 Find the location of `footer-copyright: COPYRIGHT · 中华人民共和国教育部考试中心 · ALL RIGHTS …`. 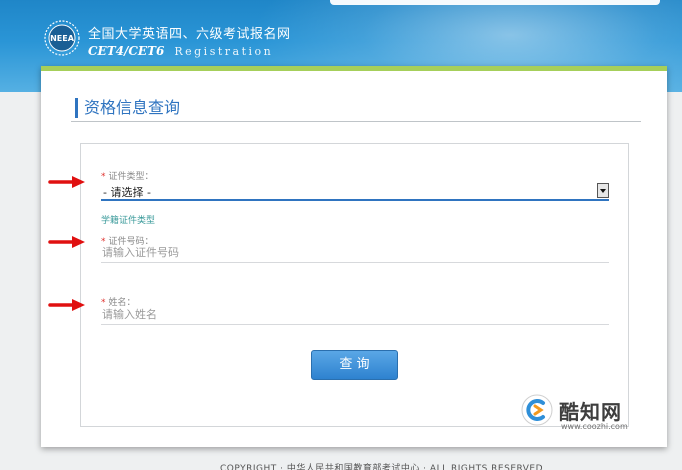

footer-copyright: COPYRIGHT · 中华人民共和国教育部考试中心 · ALL RIGHTS … is located at coordinates (382, 467).